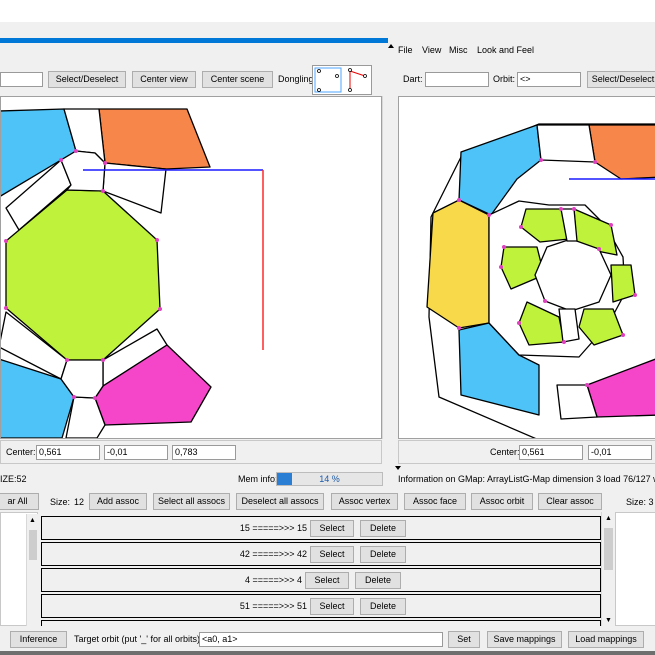  I want to click on right-size-label: Size: 3, so click(640, 502).